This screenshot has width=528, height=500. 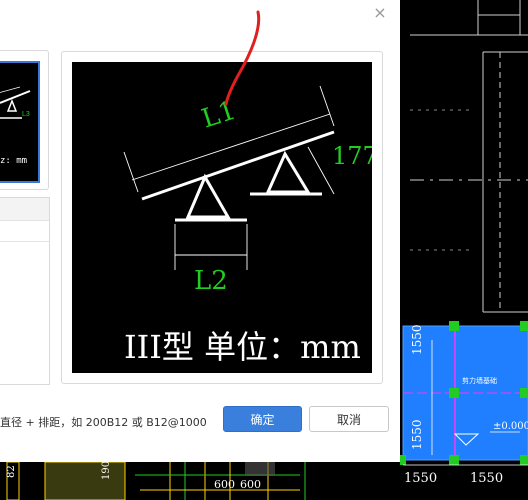 I want to click on parameter-table, so click(x=25, y=291).